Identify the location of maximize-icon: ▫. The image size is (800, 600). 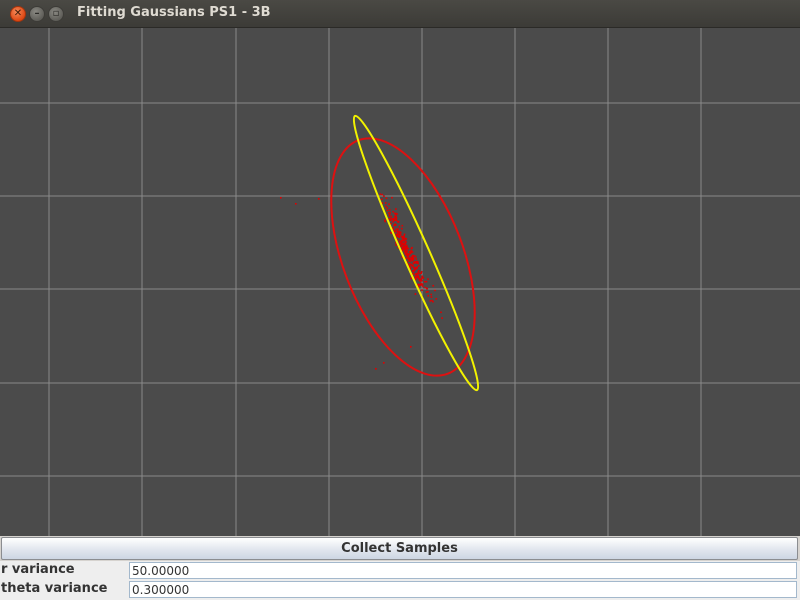
(56, 14).